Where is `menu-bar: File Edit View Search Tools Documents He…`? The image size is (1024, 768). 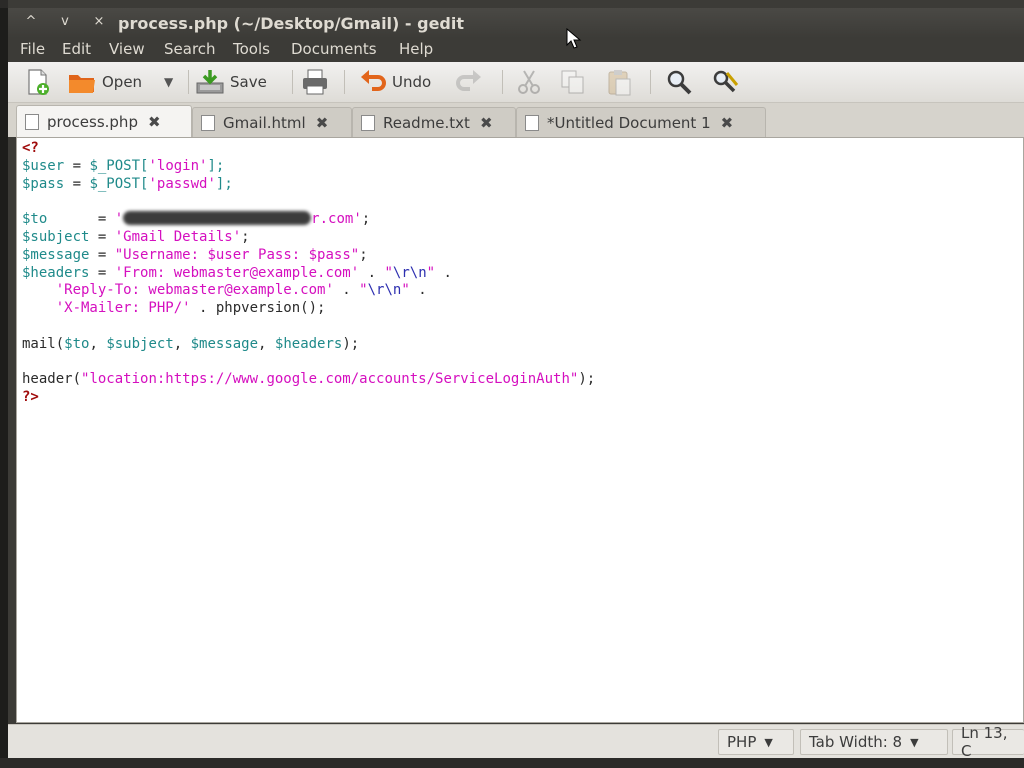
menu-bar: File Edit View Search Tools Documents He… is located at coordinates (516, 49).